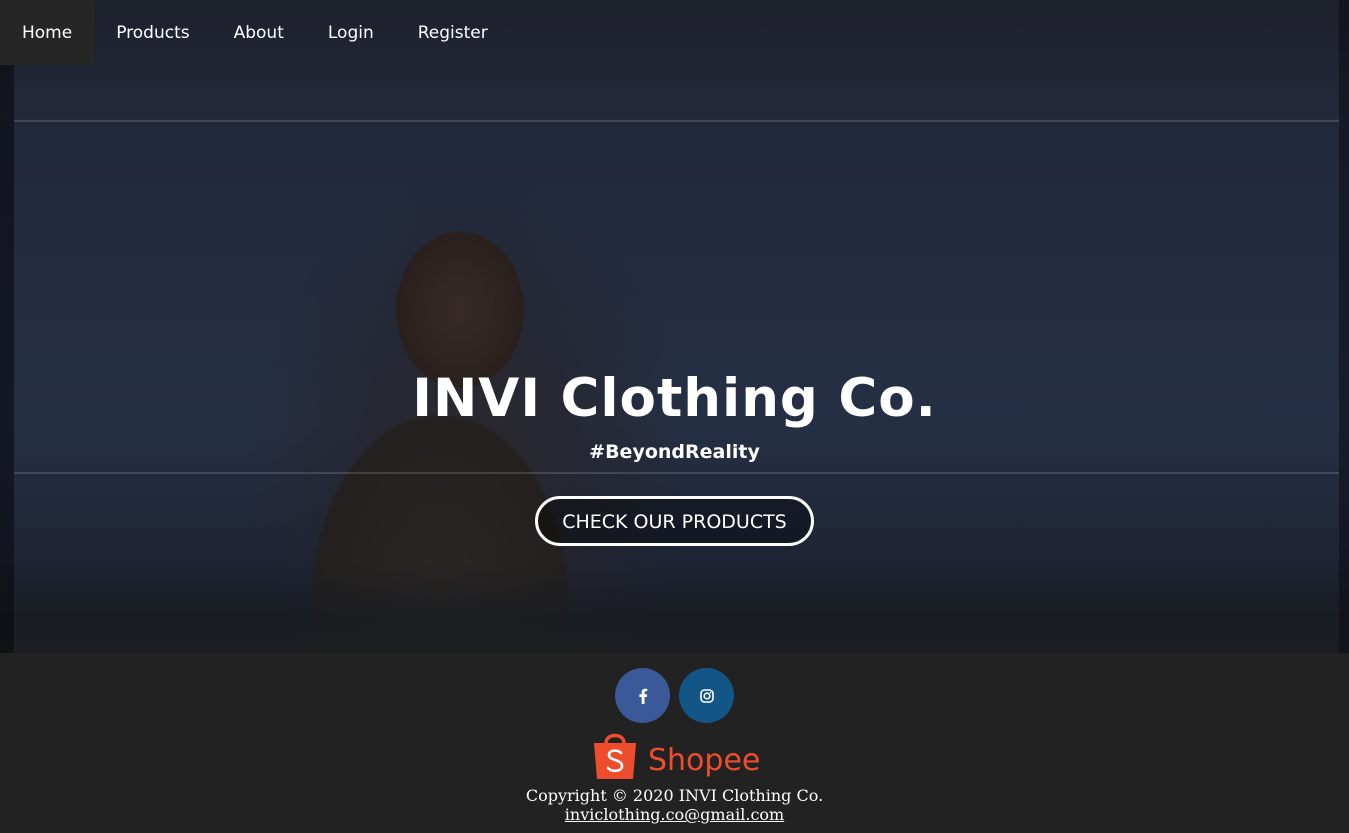  I want to click on nav-home-link: Home, so click(47, 32).